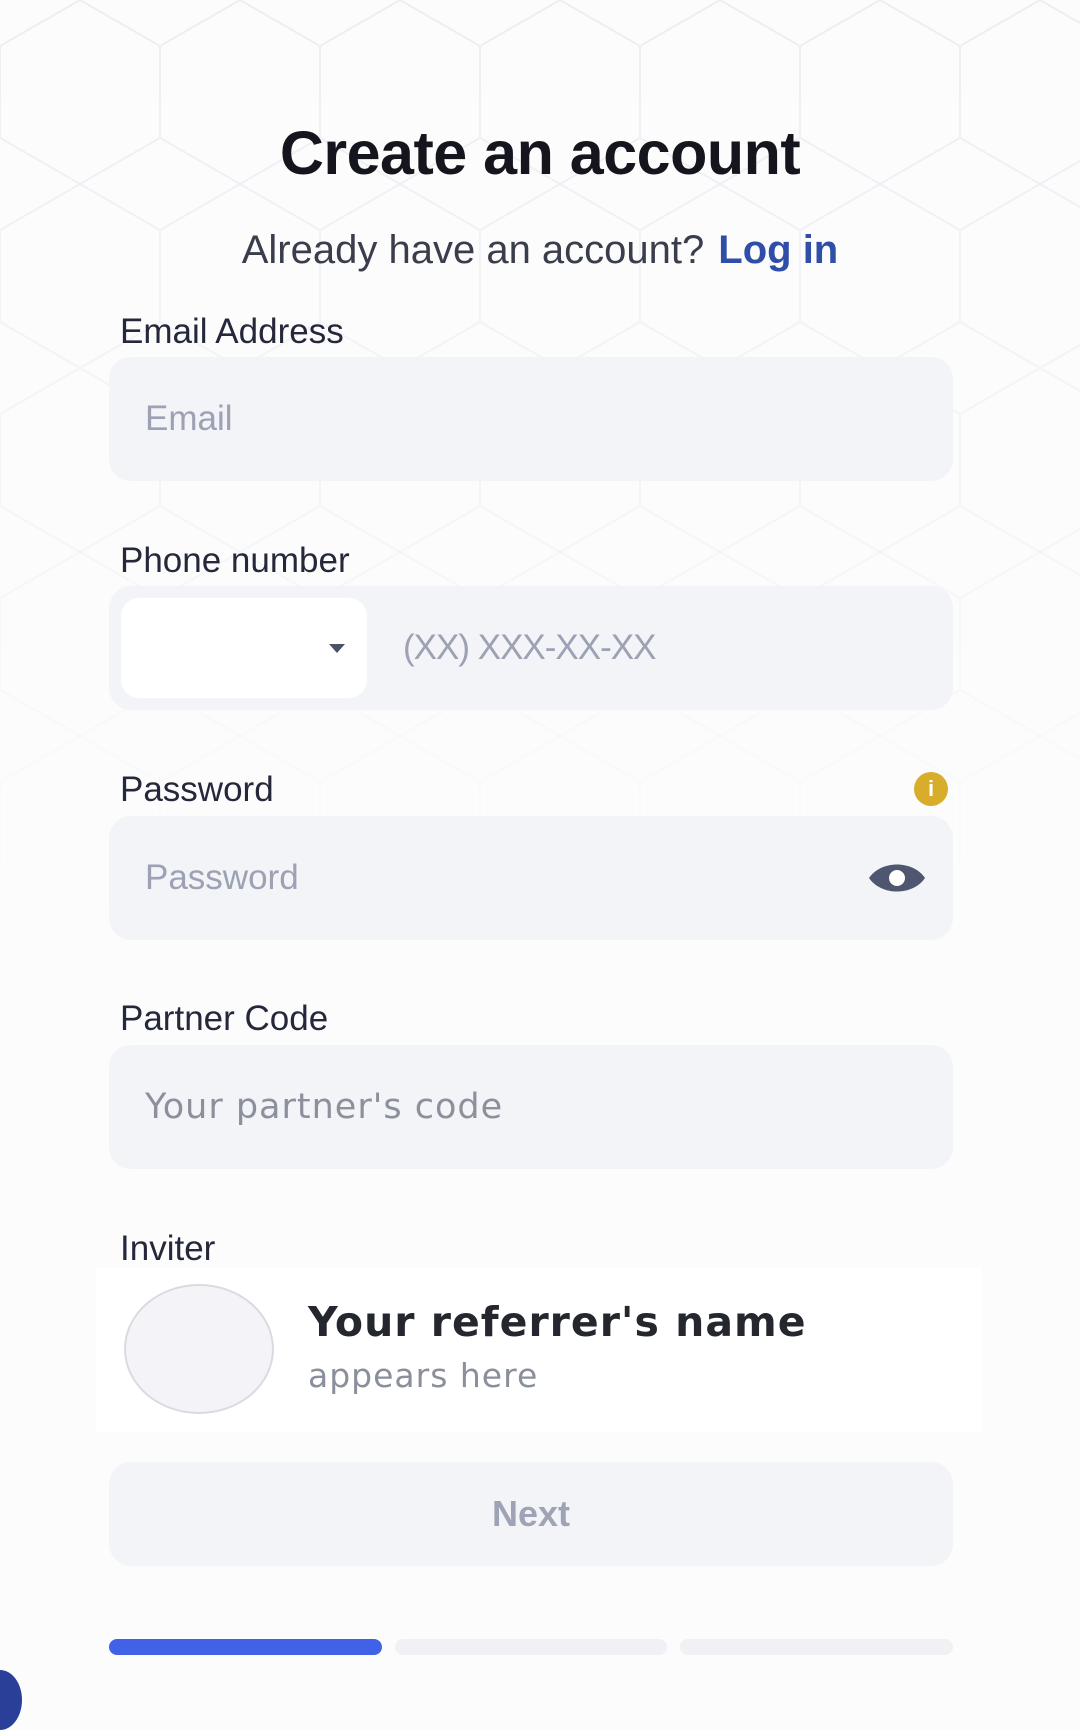  I want to click on country-code-select, so click(244, 648).